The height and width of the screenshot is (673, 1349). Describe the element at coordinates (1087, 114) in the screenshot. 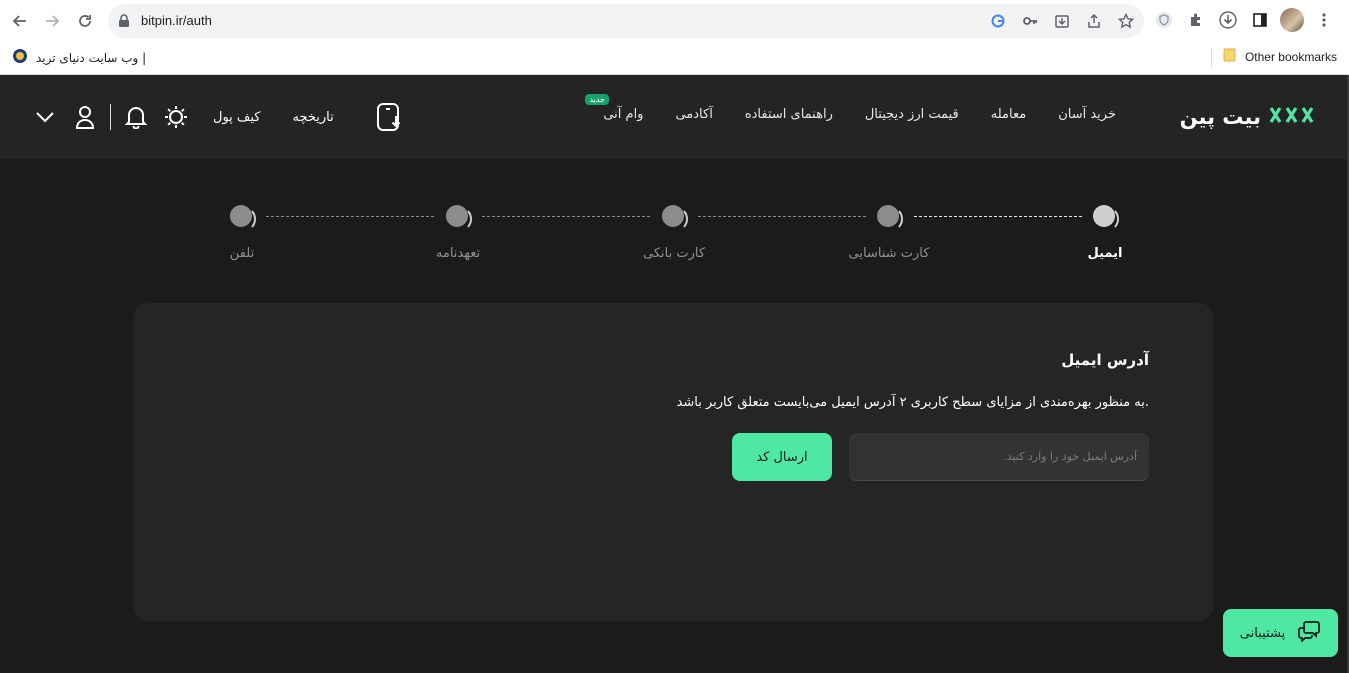

I see `nav-item-easy-buy: خرید آسان` at that location.